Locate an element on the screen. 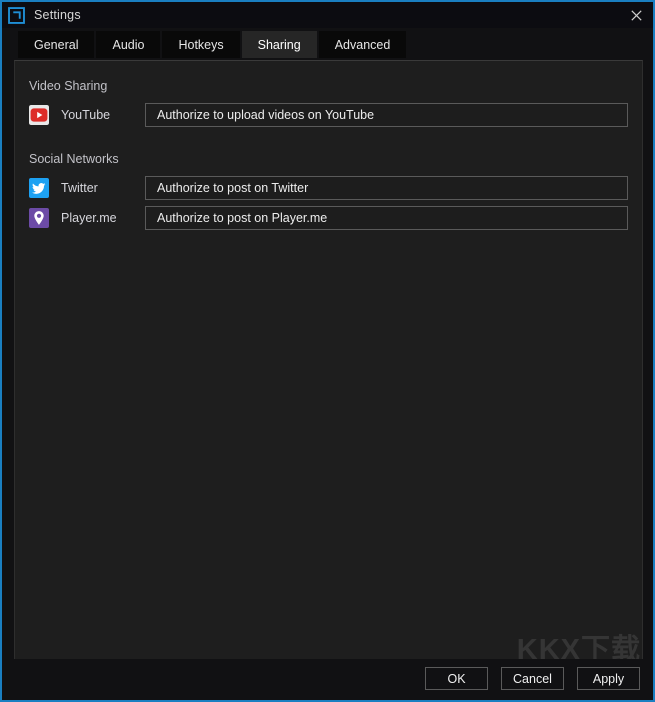 The width and height of the screenshot is (655, 702). service-label-twitter: Twitter is located at coordinates (79, 188).